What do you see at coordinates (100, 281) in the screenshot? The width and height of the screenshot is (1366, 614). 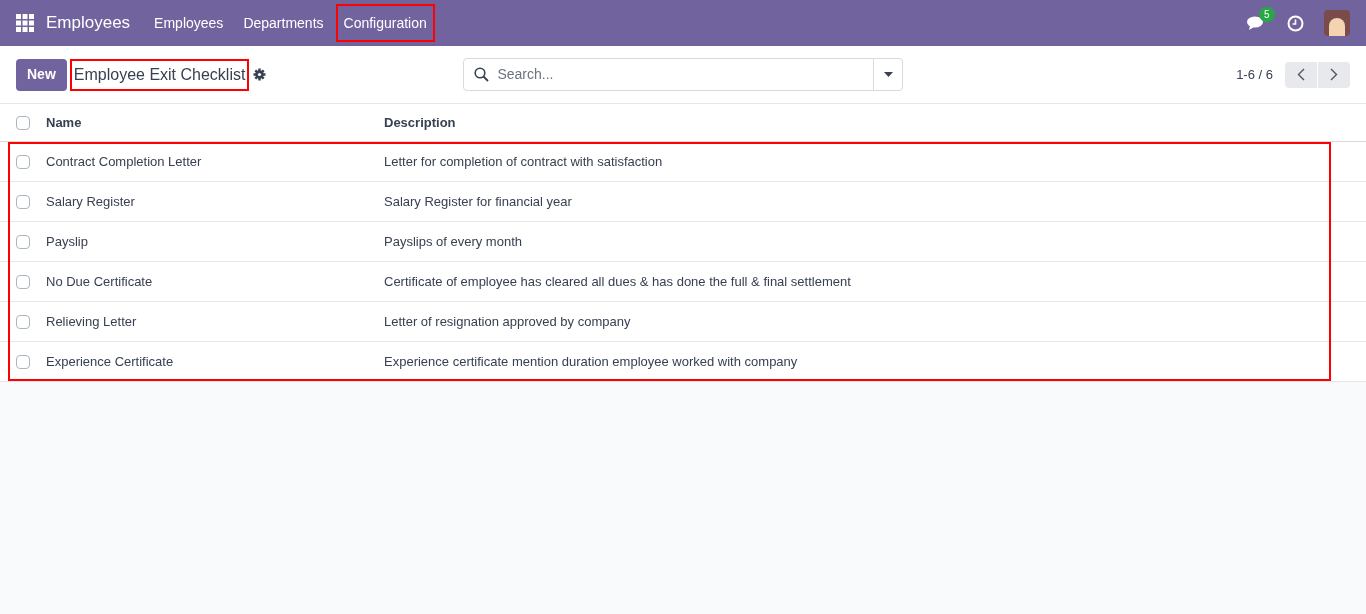 I see `name-cell-text: No Due Certificate` at bounding box center [100, 281].